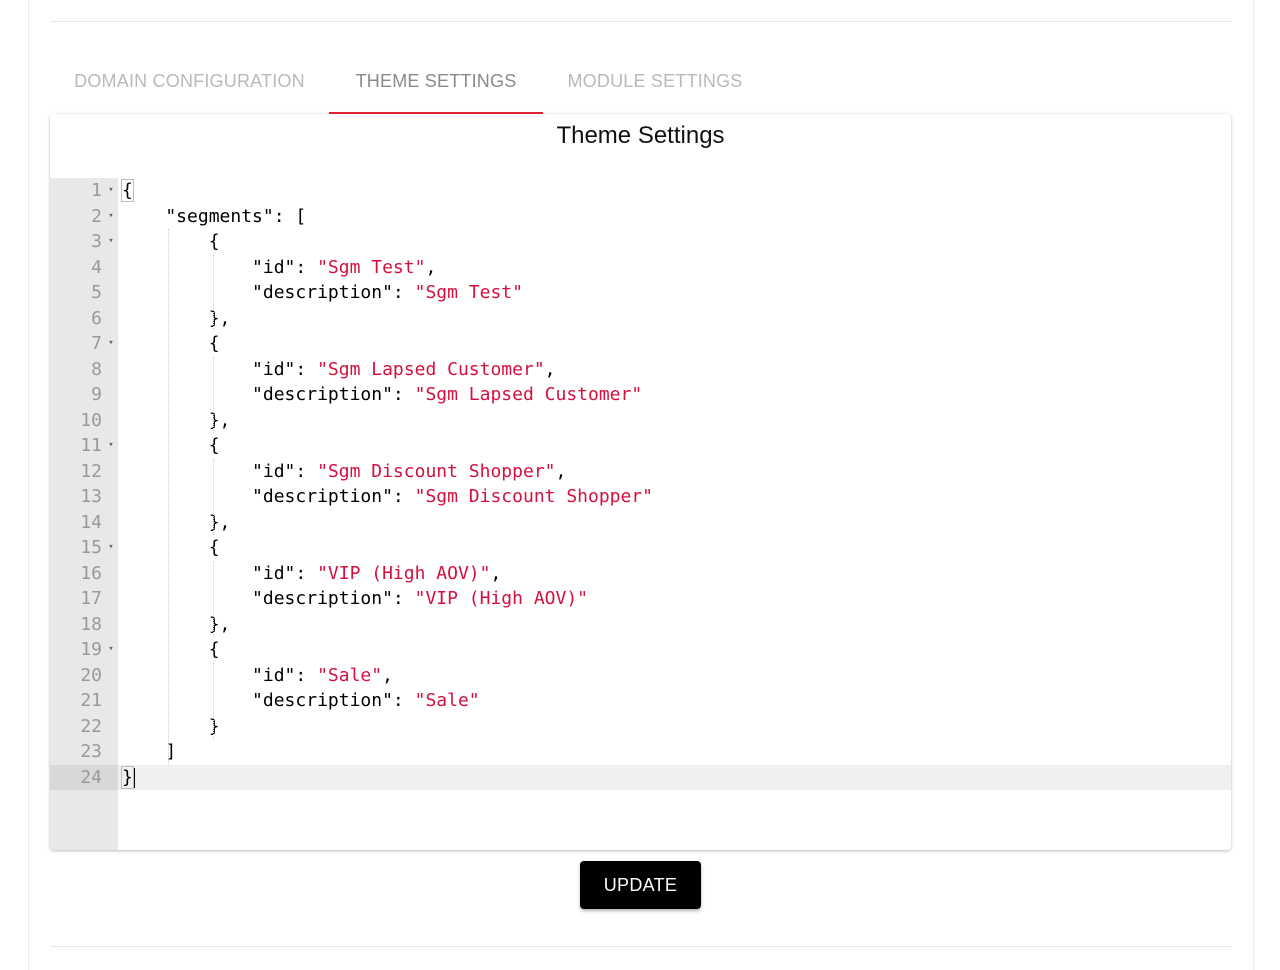  What do you see at coordinates (436, 86) in the screenshot?
I see `tab-theme-settings: THEME SETTINGS` at bounding box center [436, 86].